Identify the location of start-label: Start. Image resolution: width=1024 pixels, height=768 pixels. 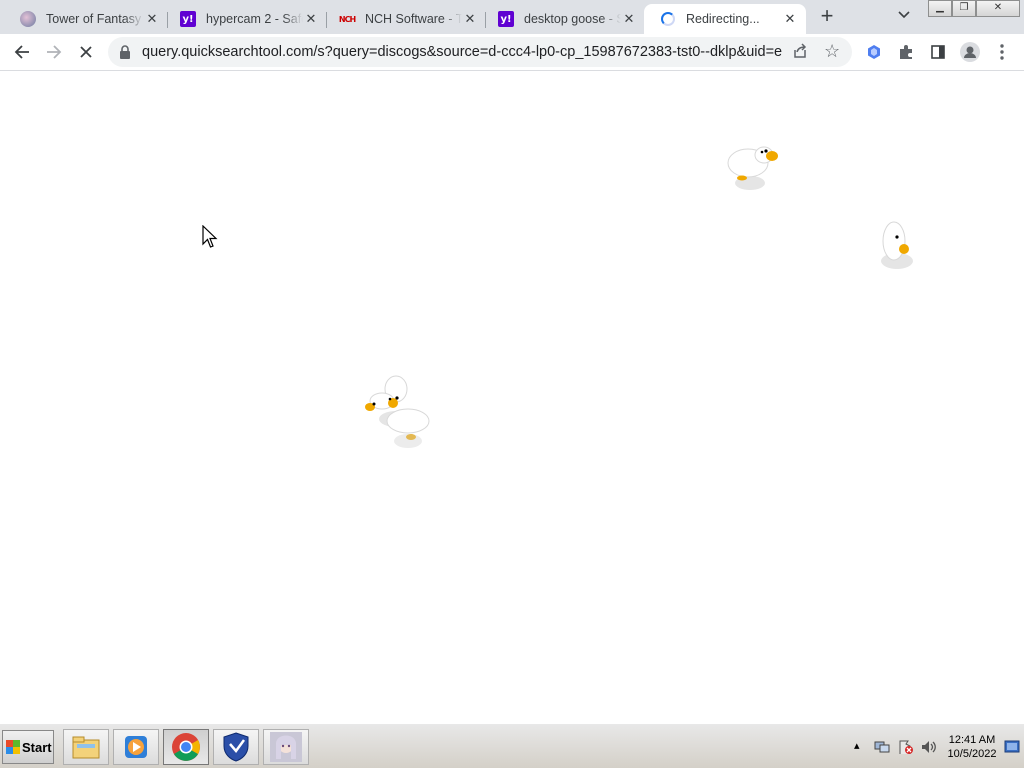
(37, 747).